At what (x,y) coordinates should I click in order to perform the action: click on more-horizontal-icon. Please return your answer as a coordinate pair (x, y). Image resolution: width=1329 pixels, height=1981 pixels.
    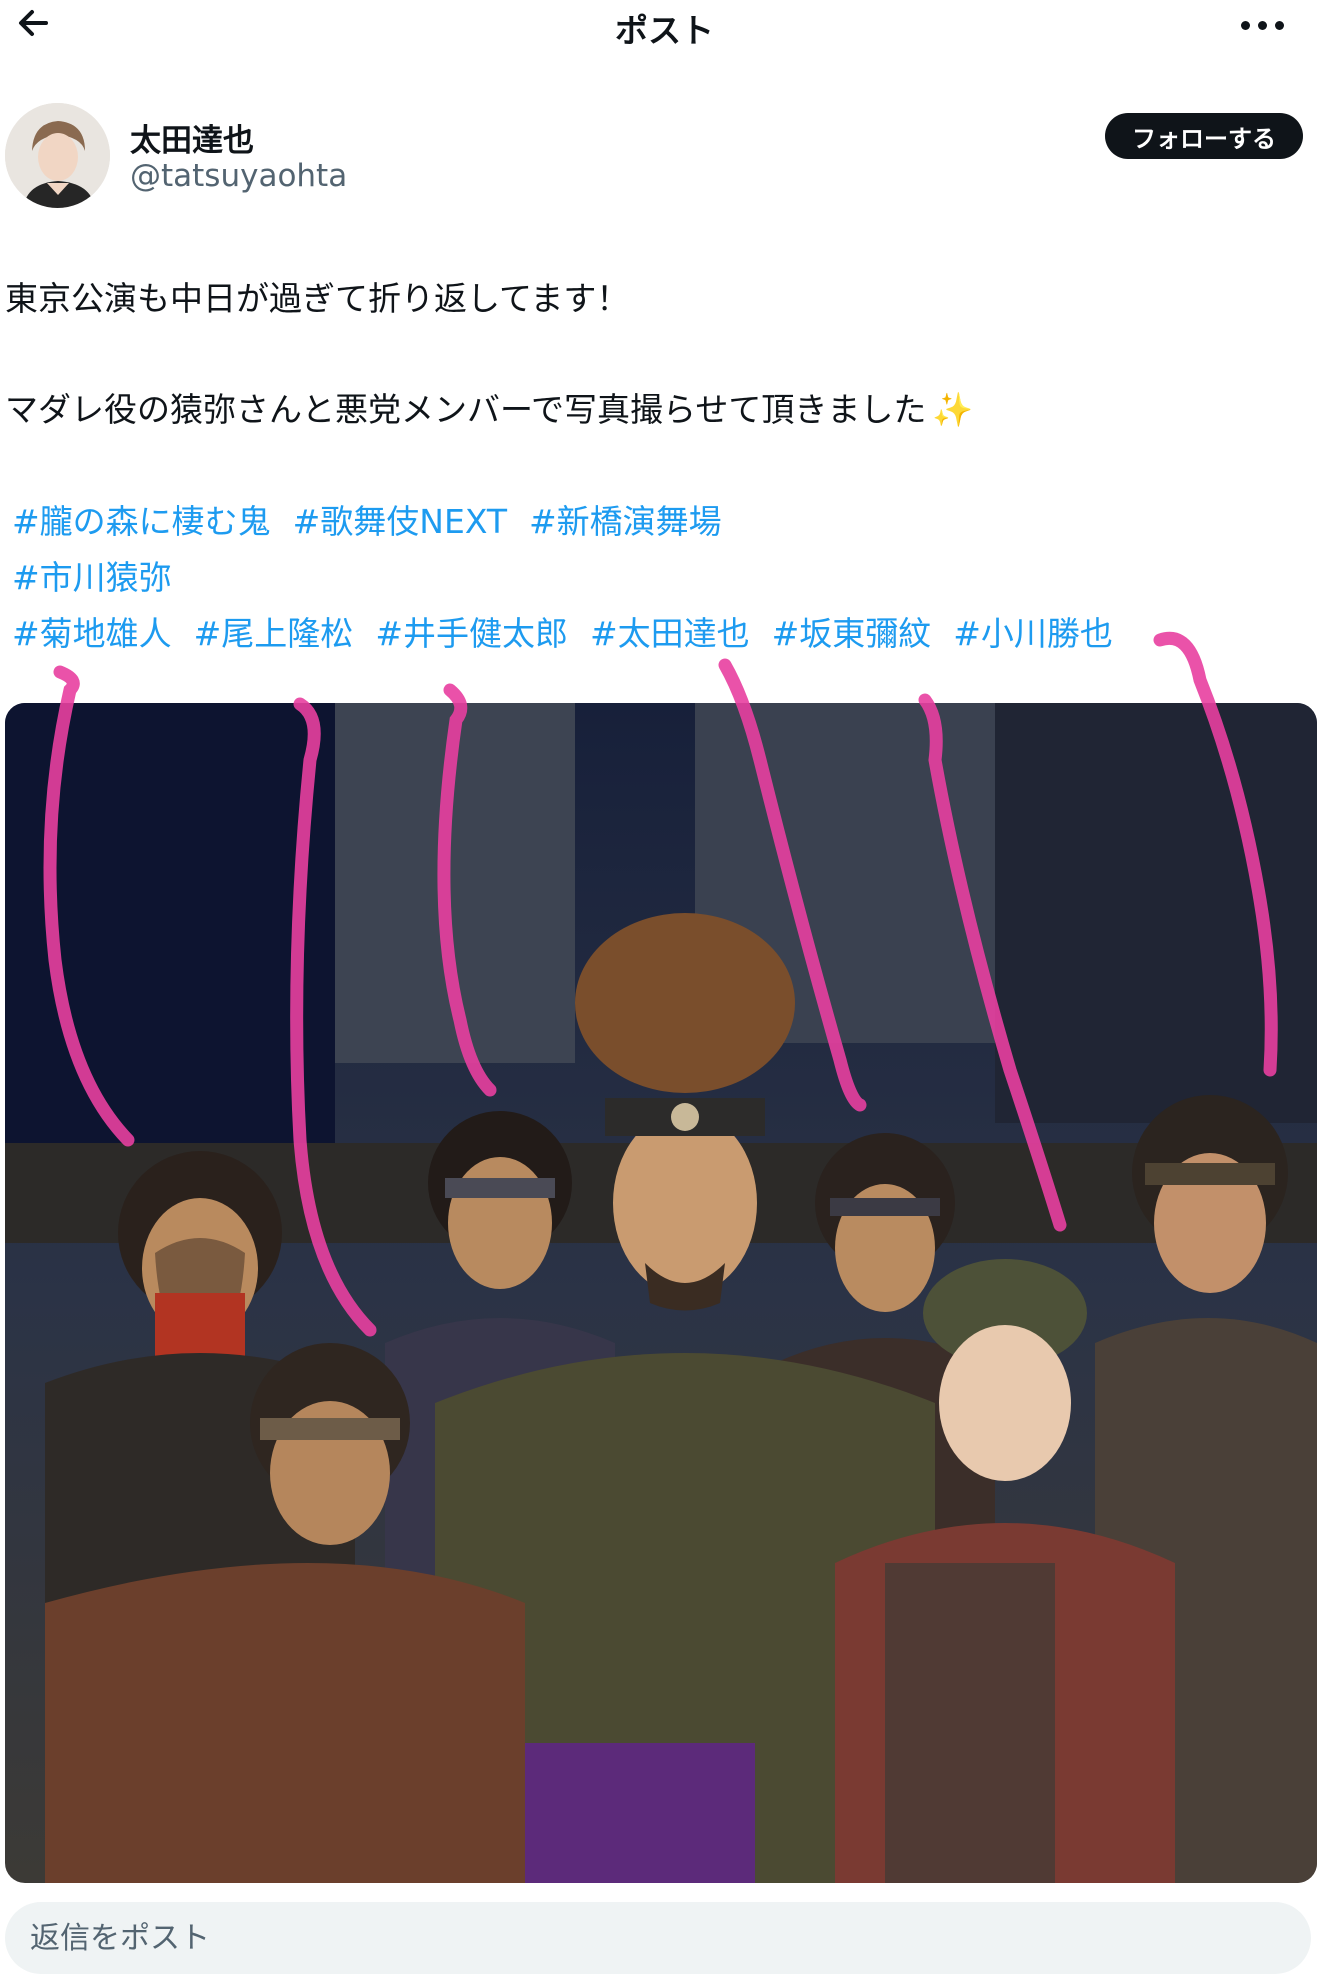
    Looking at the image, I should click on (1245, 25).